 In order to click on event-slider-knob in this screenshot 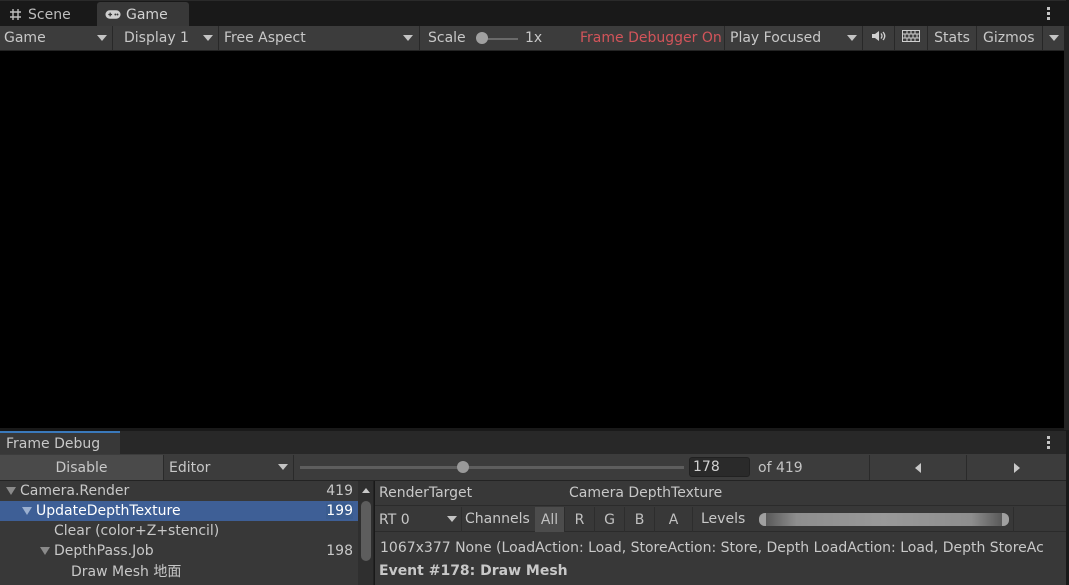, I will do `click(463, 467)`.